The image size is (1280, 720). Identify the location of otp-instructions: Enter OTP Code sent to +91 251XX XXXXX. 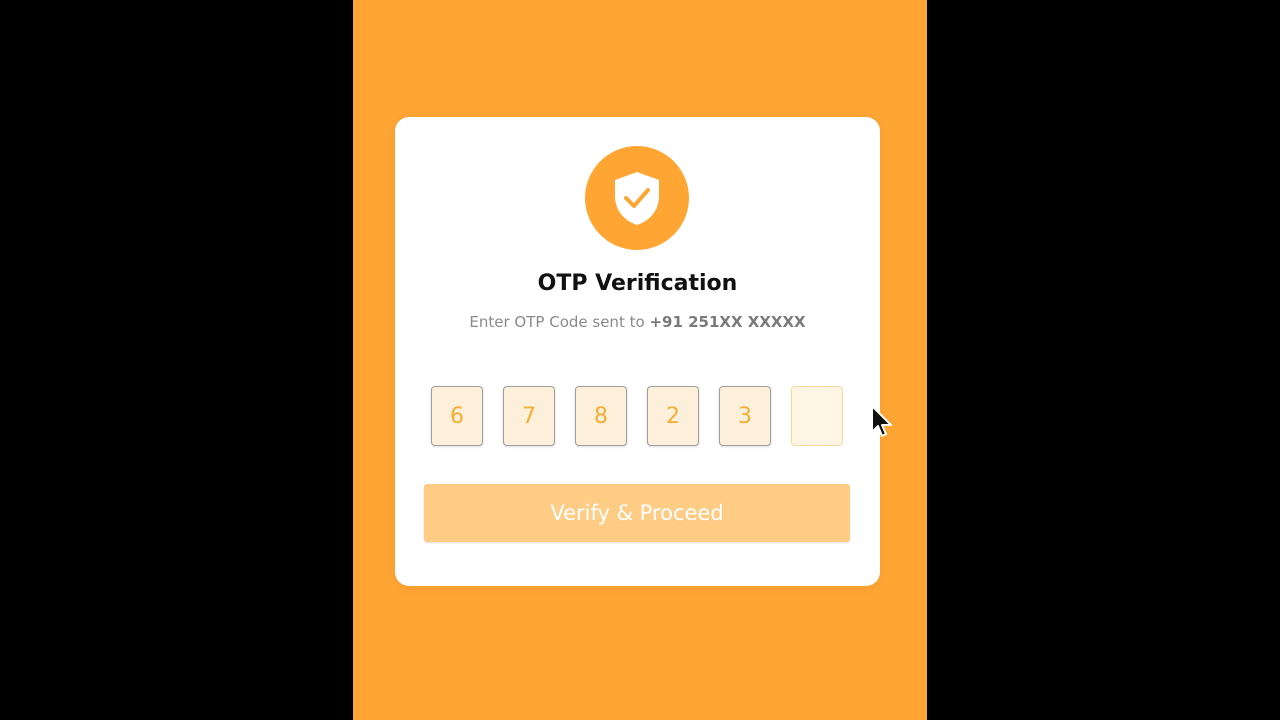
(637, 322).